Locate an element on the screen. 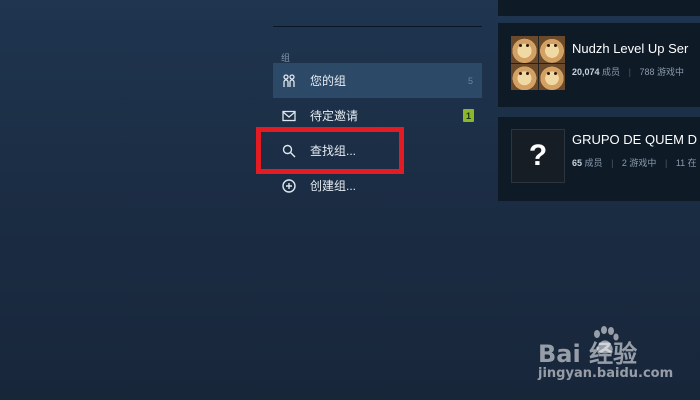 This screenshot has width=700, height=400. group-card: ? GRUPO DE QUEM D 65 成员 | 2 游戏中 | 11 在 is located at coordinates (599, 159).